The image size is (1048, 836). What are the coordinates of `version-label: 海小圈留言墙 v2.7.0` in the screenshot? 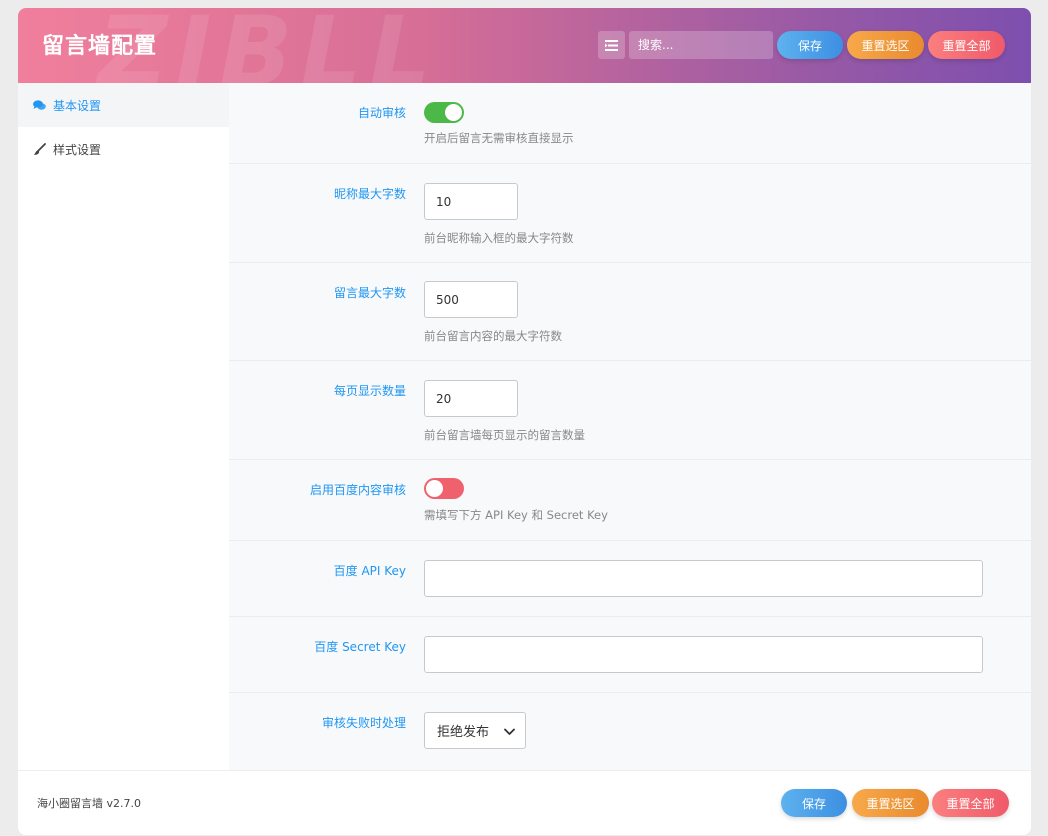 It's located at (89, 803).